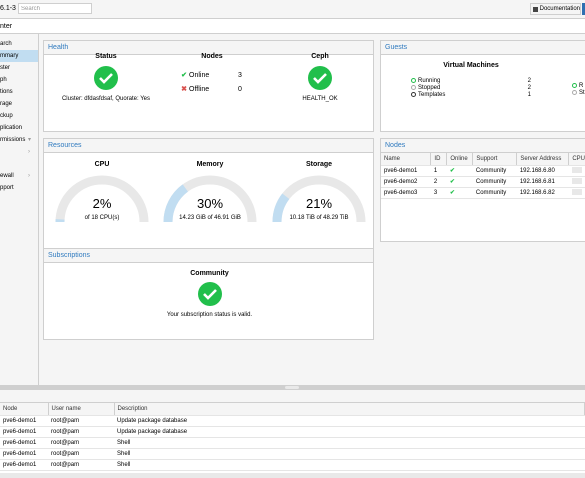  What do you see at coordinates (212, 56) in the screenshot?
I see `nodes-label: Nodes` at bounding box center [212, 56].